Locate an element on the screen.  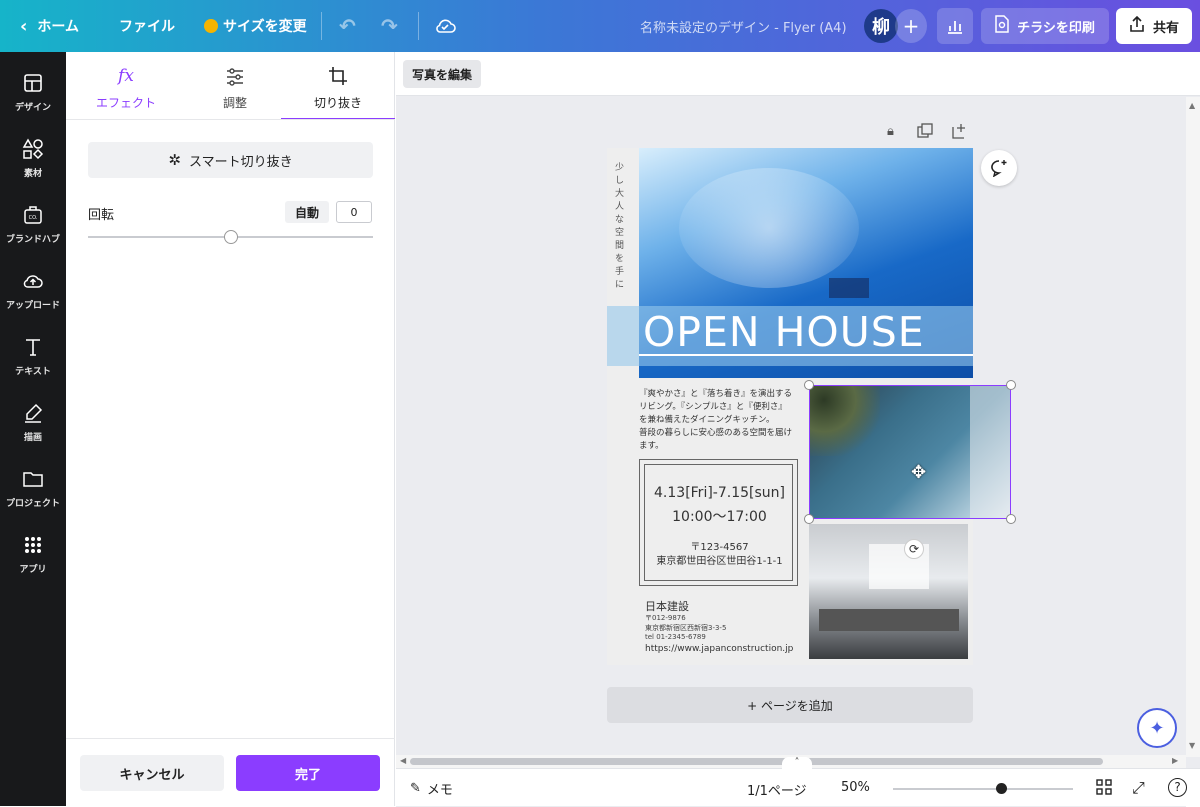
svg-text: CO. is located at coordinates (33, 218).